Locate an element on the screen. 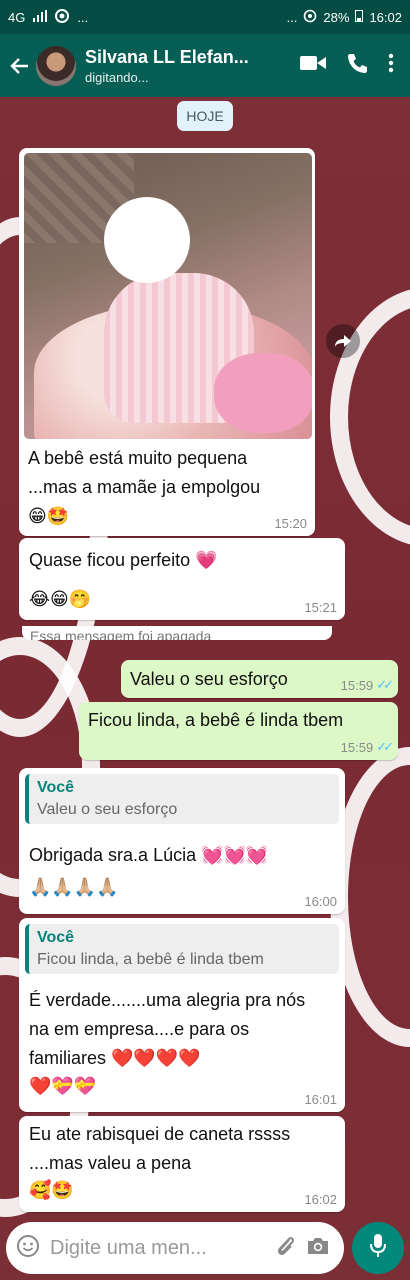 This screenshot has width=410, height=1280. message-text: Valeu o seu esforço is located at coordinates (209, 679).